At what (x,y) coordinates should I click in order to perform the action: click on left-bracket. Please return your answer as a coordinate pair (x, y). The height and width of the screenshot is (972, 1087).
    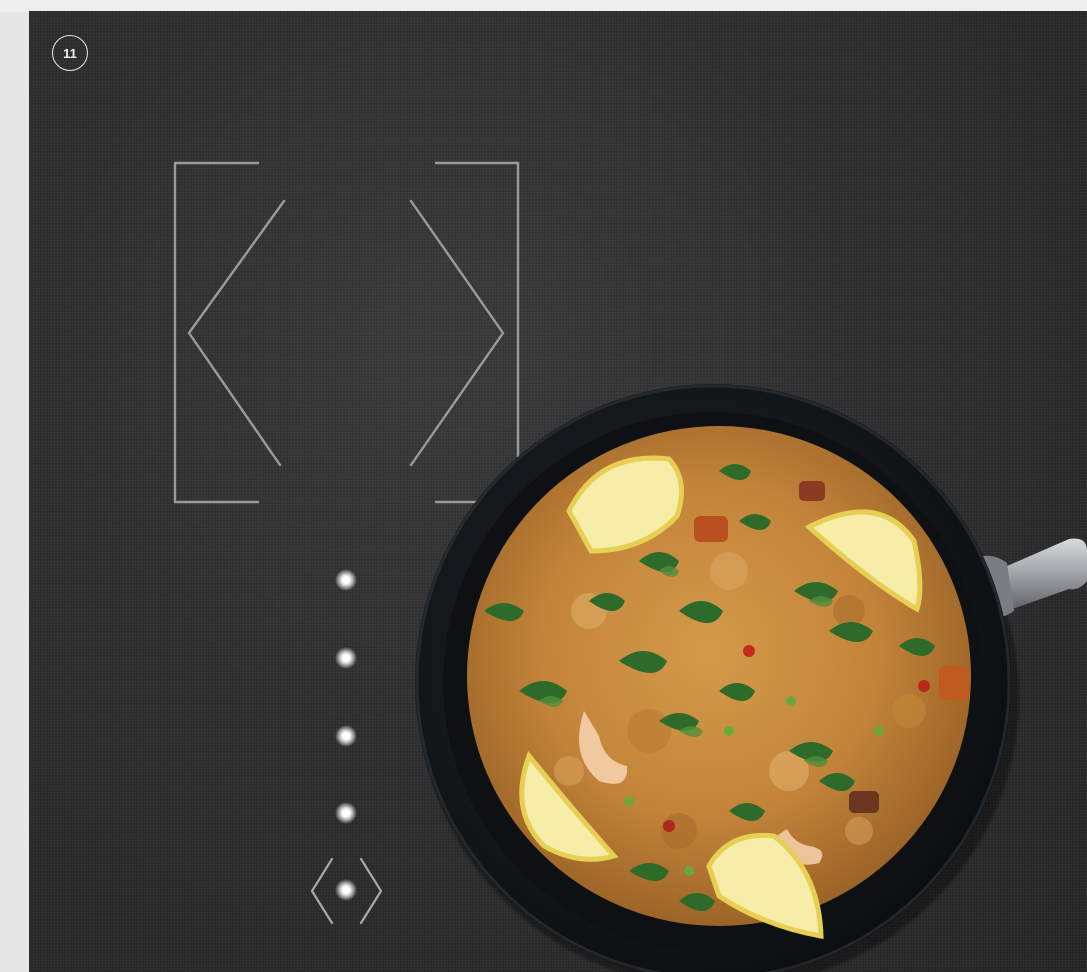
    Looking at the image, I should click on (216, 332).